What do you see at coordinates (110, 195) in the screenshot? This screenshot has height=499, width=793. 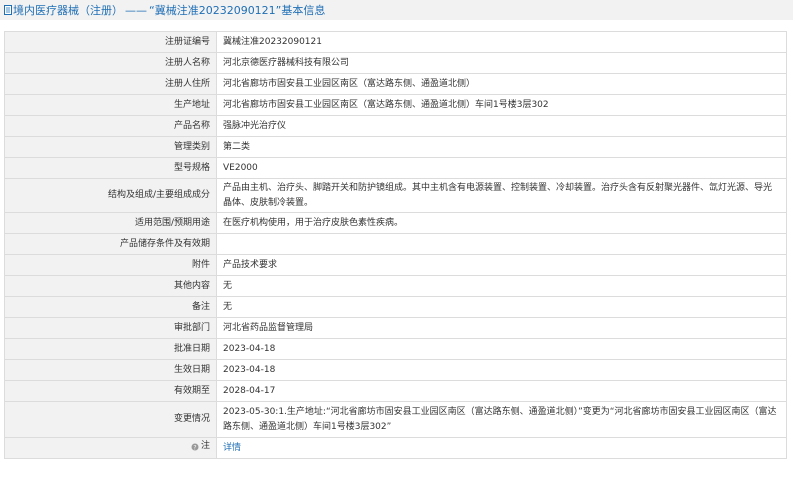 I see `field-label: 结构及组成/主要组成成分` at bounding box center [110, 195].